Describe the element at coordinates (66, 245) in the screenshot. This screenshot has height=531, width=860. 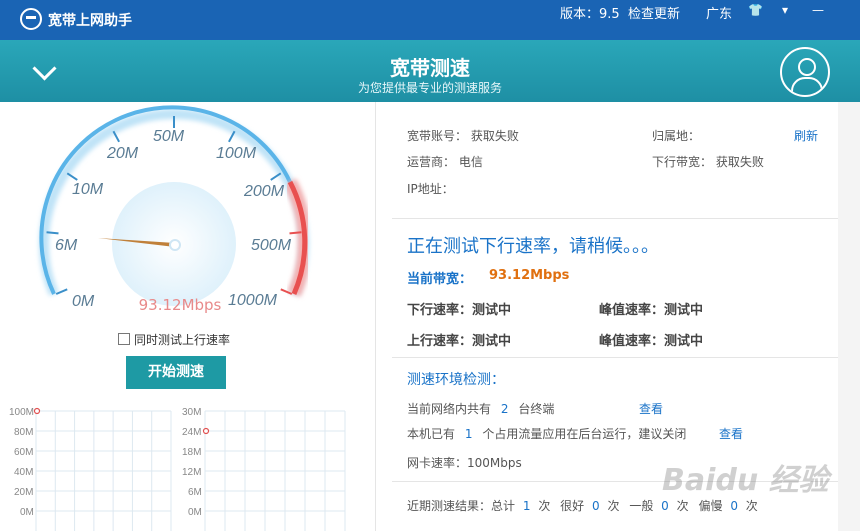
I see `gauge-label-6: 6M` at that location.